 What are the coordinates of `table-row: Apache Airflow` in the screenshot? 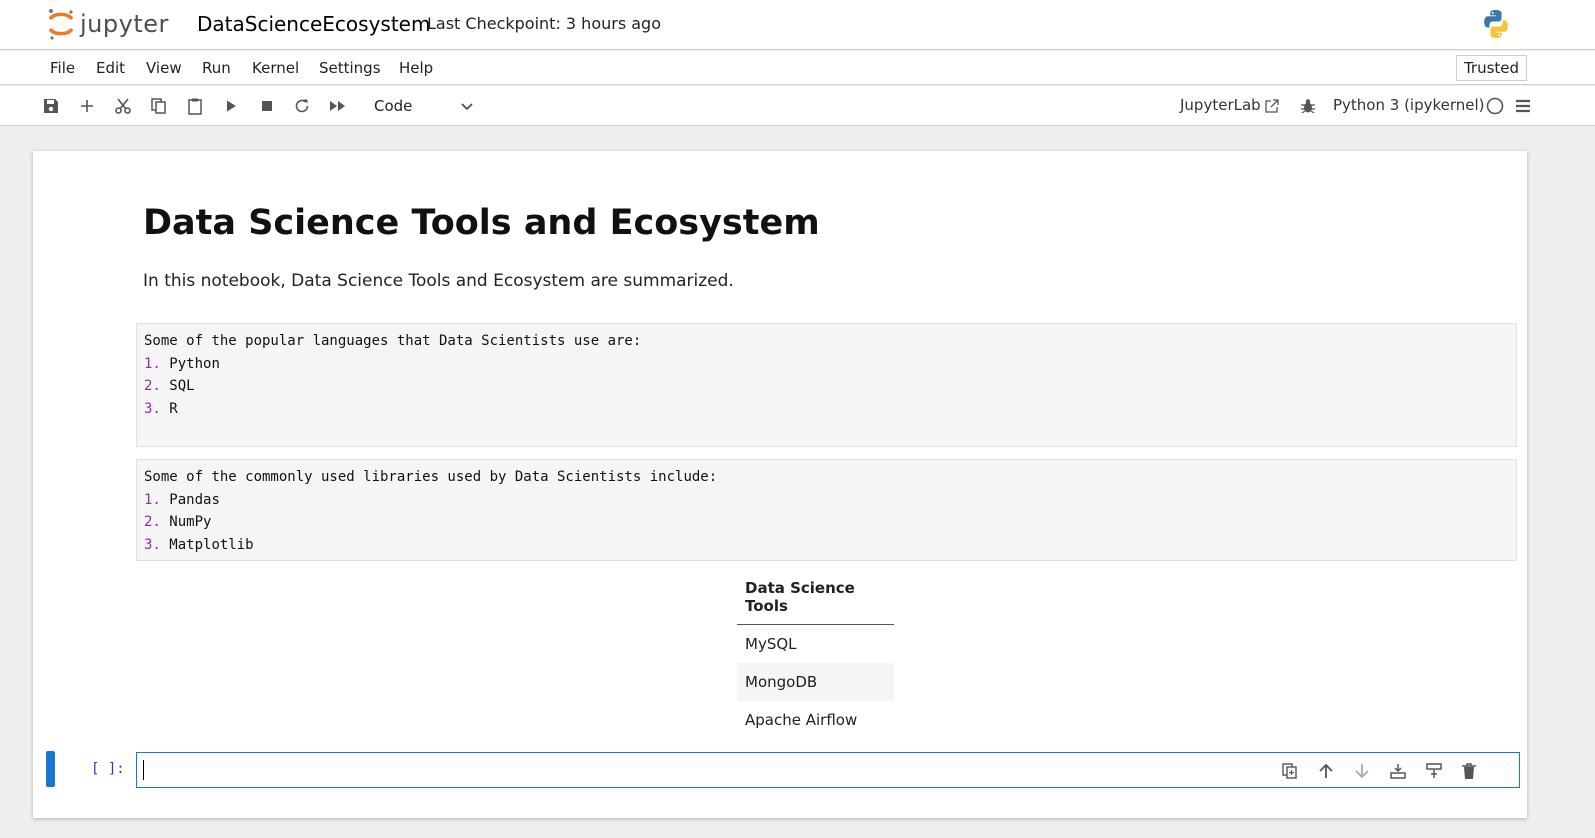 It's located at (815, 720).